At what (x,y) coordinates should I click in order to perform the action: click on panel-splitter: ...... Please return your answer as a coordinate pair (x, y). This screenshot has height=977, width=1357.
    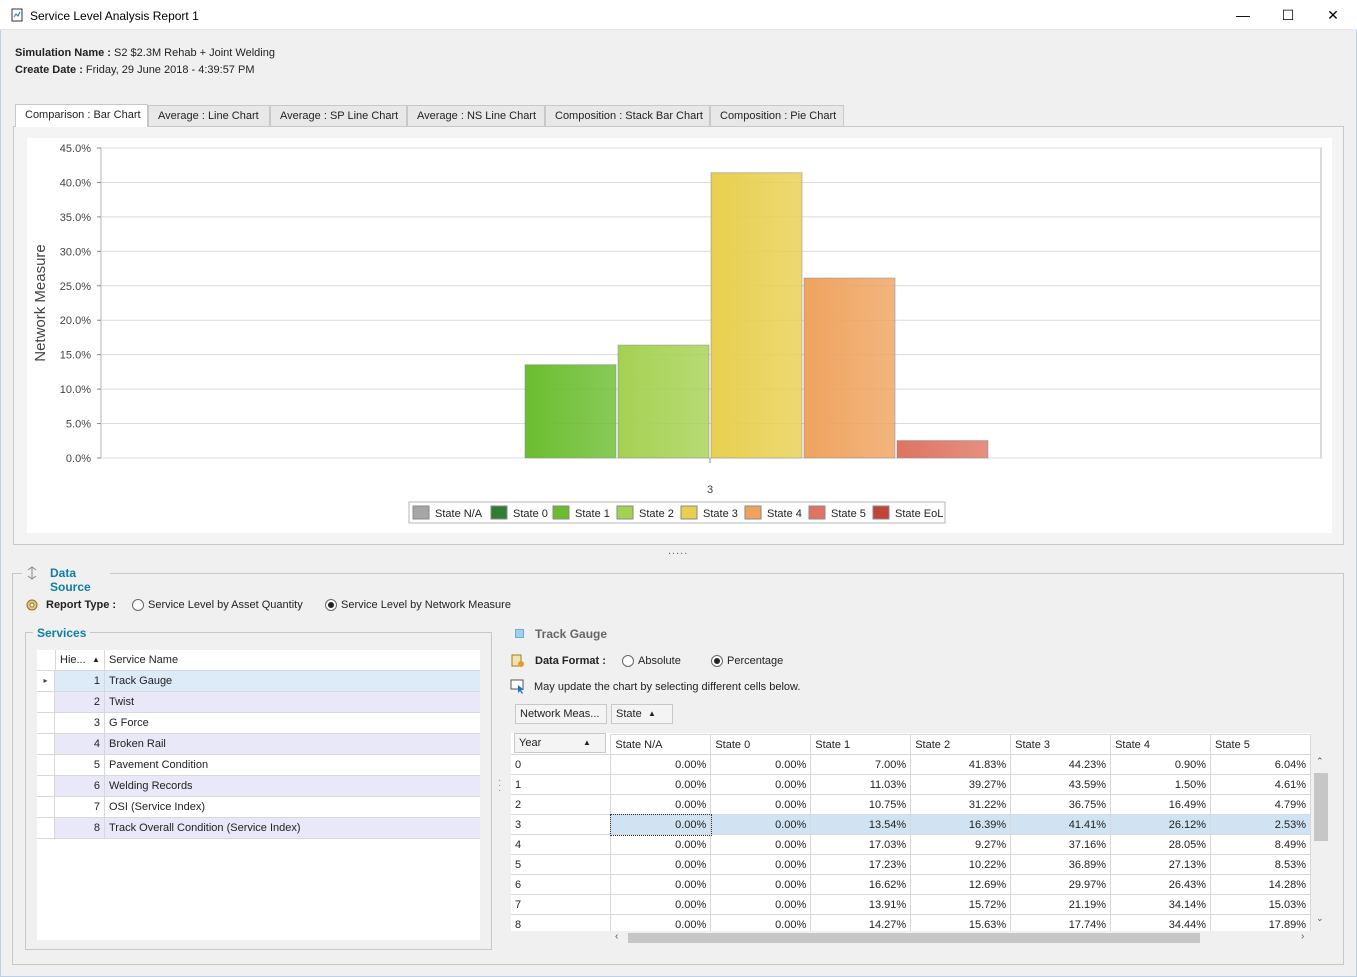
    Looking at the image, I should click on (678, 551).